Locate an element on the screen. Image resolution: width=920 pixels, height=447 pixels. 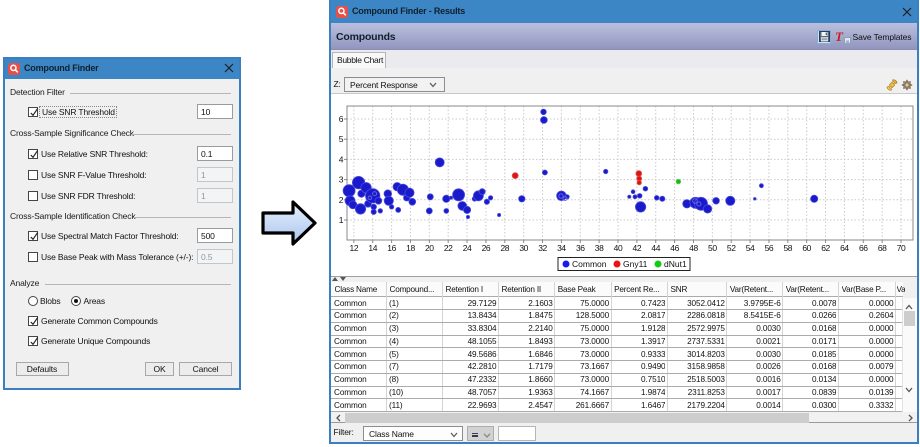
svg-text: 42 is located at coordinates (637, 248).